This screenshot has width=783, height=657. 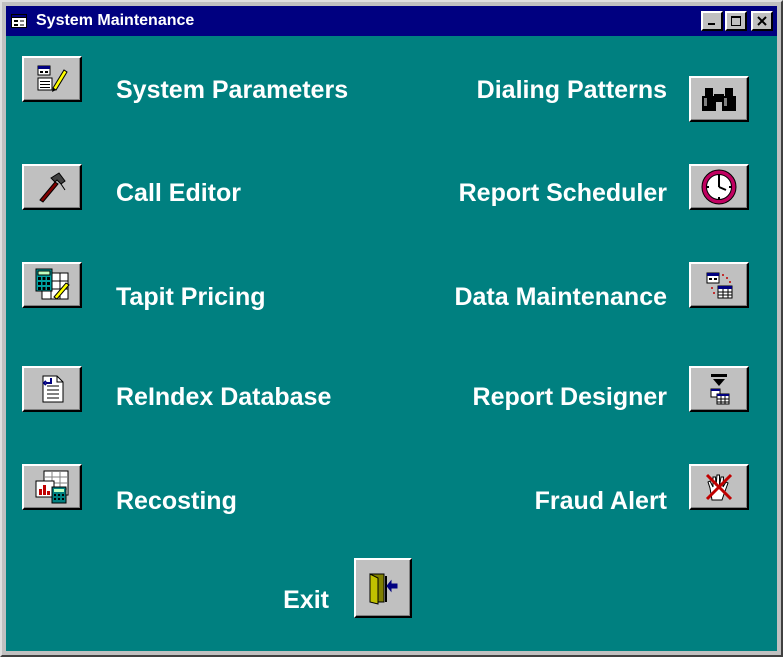 What do you see at coordinates (179, 193) in the screenshot?
I see `call-editor-label: Call Editor` at bounding box center [179, 193].